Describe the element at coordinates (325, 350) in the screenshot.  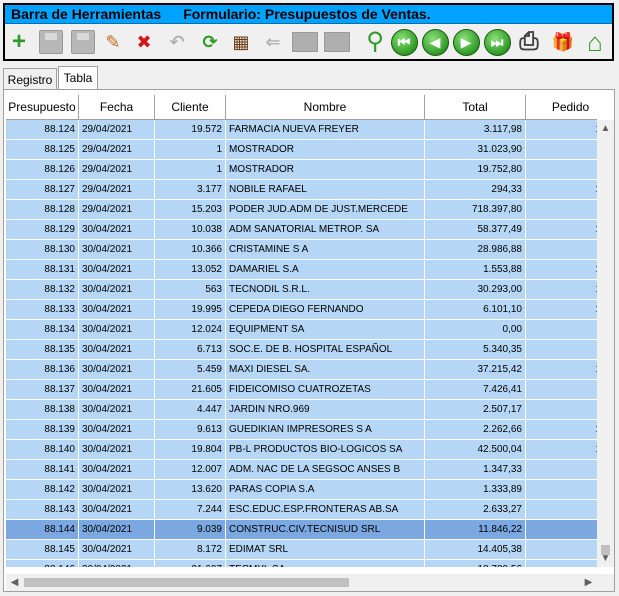
I see `cell-nombre: SOC.E. DE B. HOSPITAL ESPAÑOL` at that location.